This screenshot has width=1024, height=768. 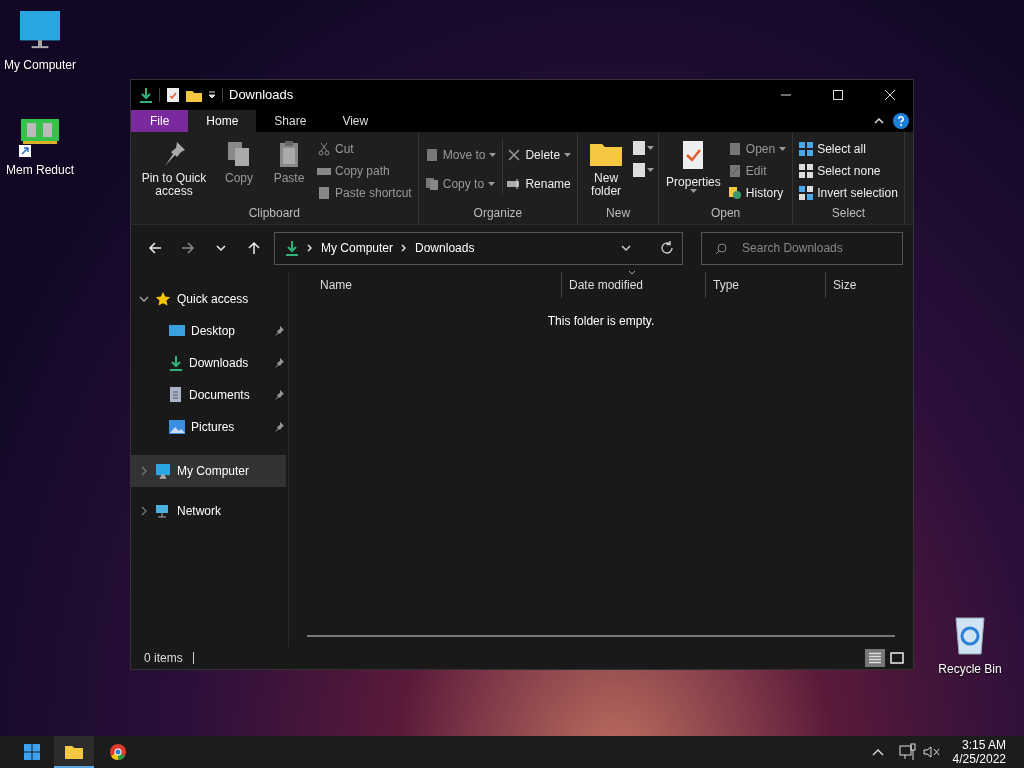 I want to click on horizontal-scrollbar, so click(x=601, y=636).